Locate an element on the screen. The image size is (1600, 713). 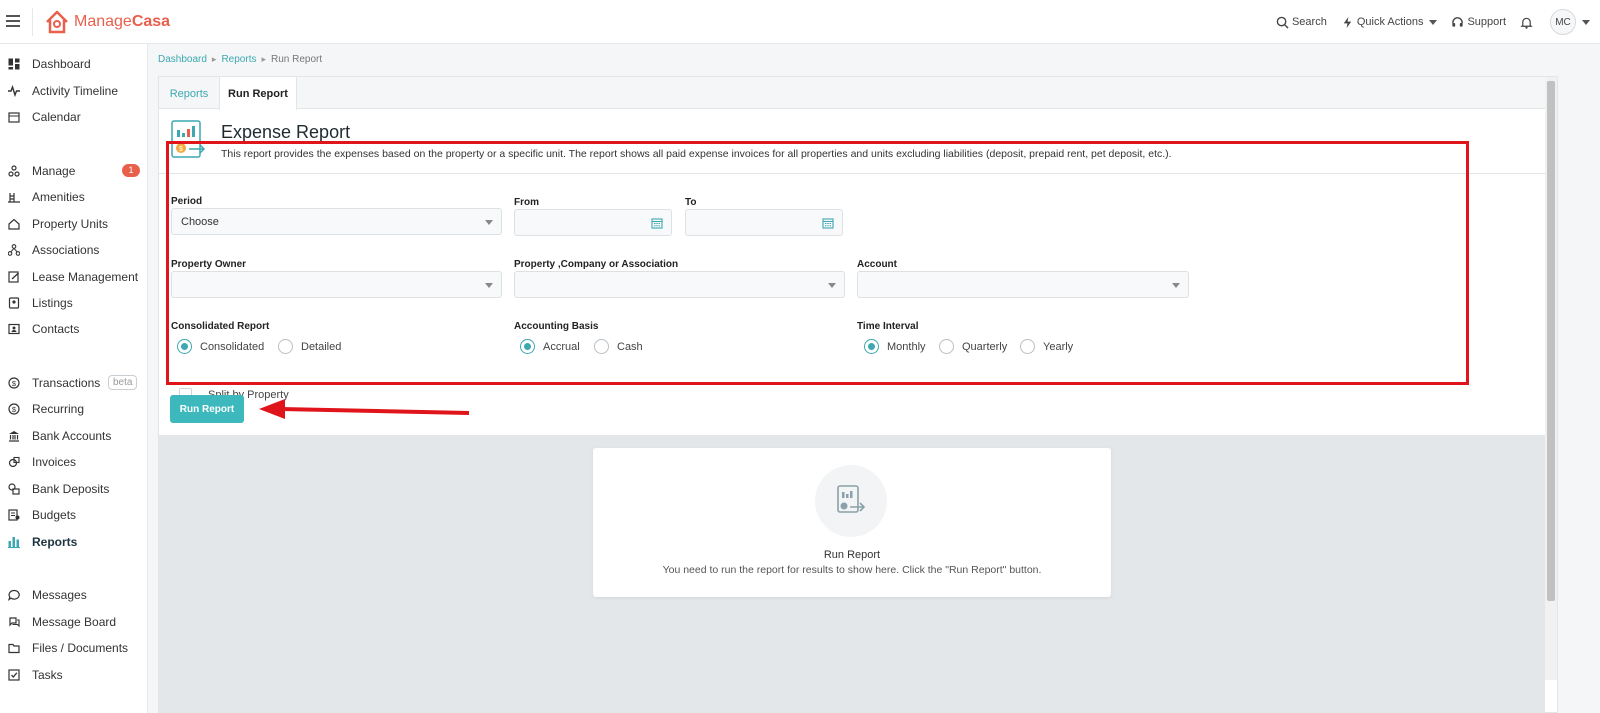
notifications-button is located at coordinates (1528, 22).